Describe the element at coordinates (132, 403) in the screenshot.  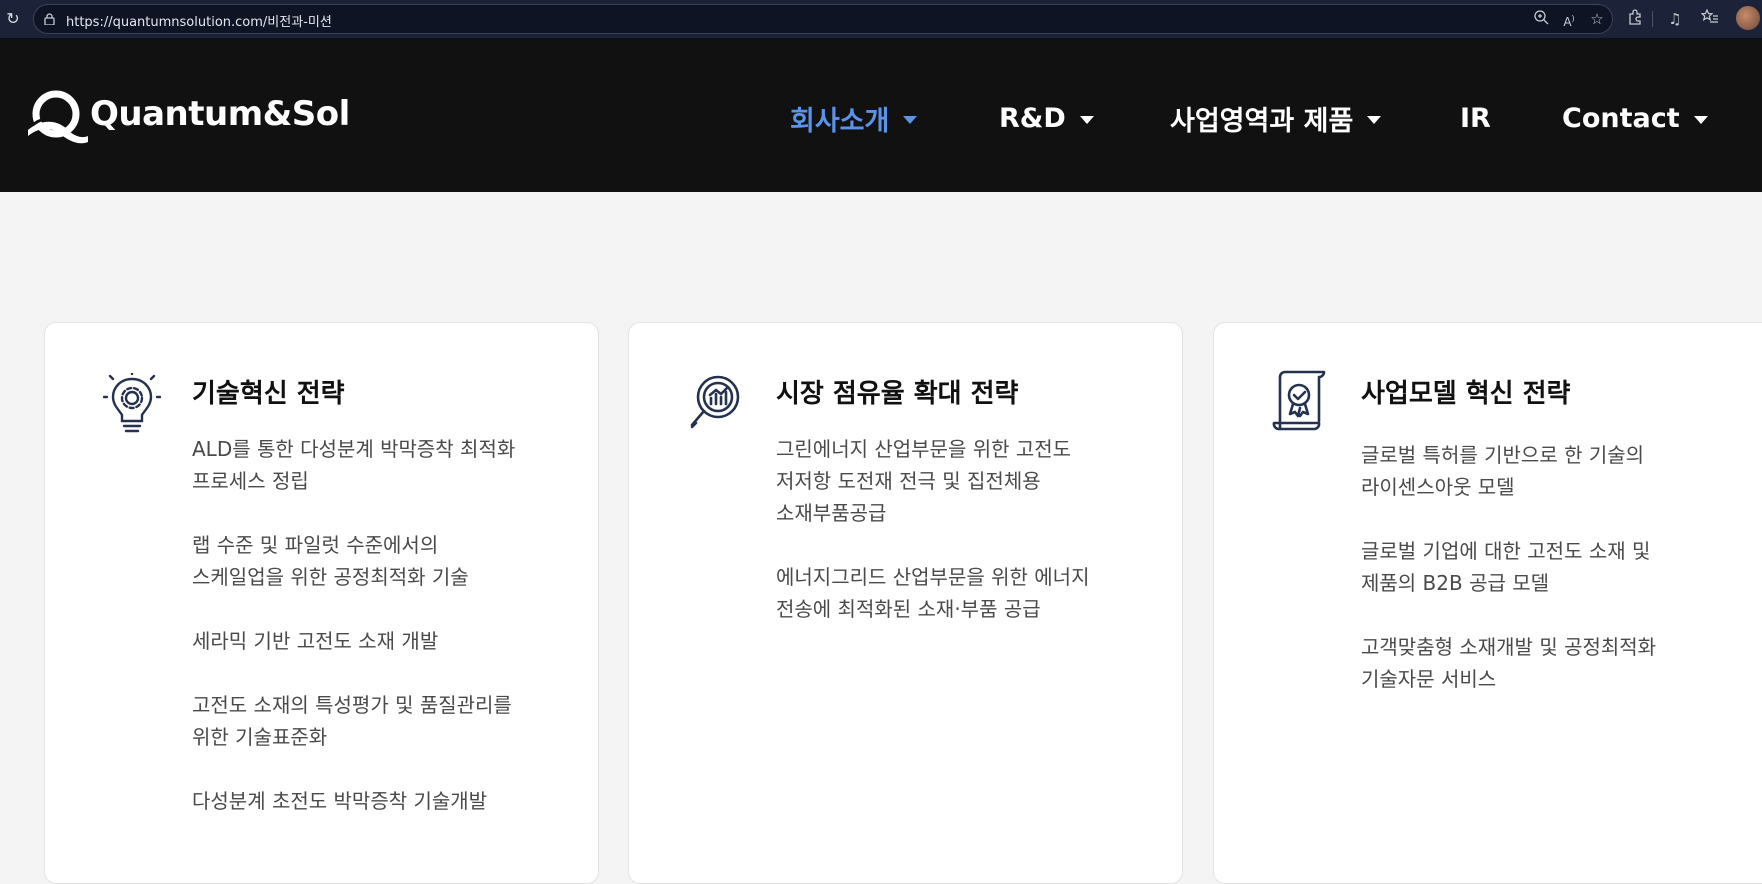
I see `lightbulb-gear-icon` at that location.